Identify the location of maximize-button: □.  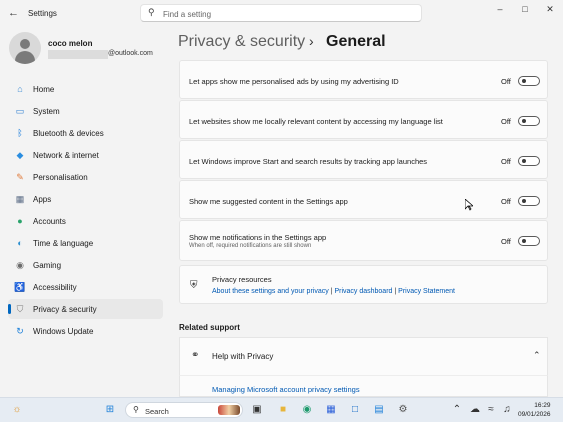
(525, 11).